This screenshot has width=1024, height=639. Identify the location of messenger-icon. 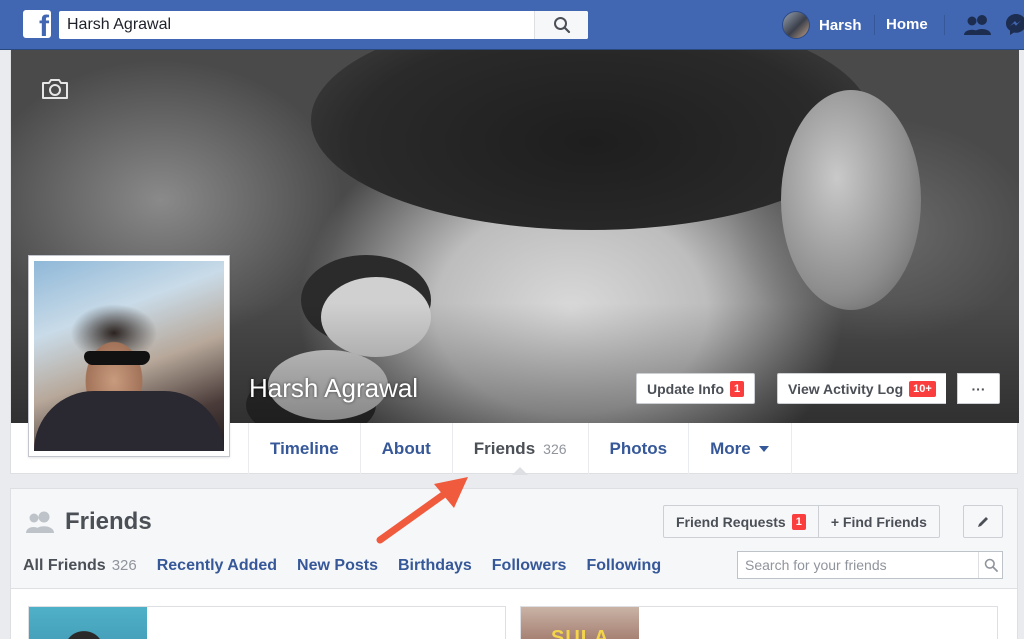
(1014, 25).